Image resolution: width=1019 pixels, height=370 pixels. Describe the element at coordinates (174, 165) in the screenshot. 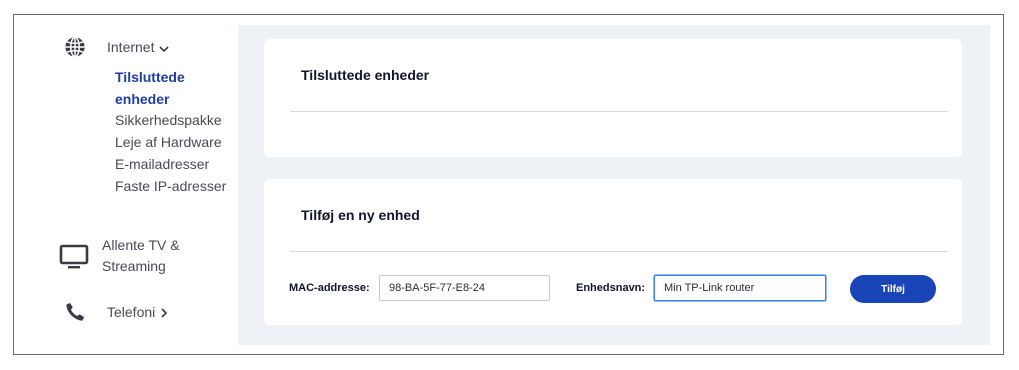

I see `sidebar-item-e-mailadresser: E-mailadresser` at that location.